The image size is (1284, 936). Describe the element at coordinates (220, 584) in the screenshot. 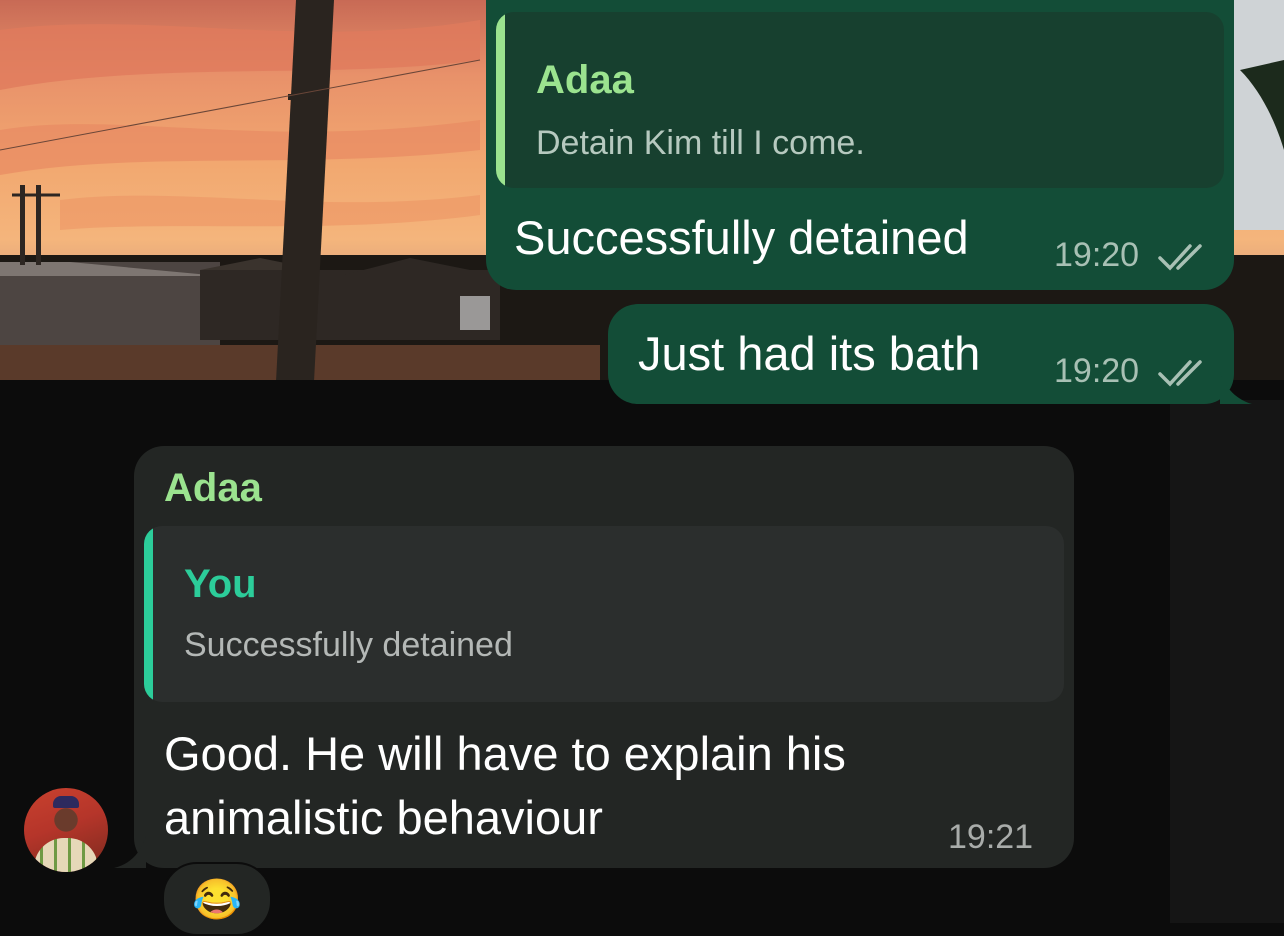

I see `quote-author: You` at that location.